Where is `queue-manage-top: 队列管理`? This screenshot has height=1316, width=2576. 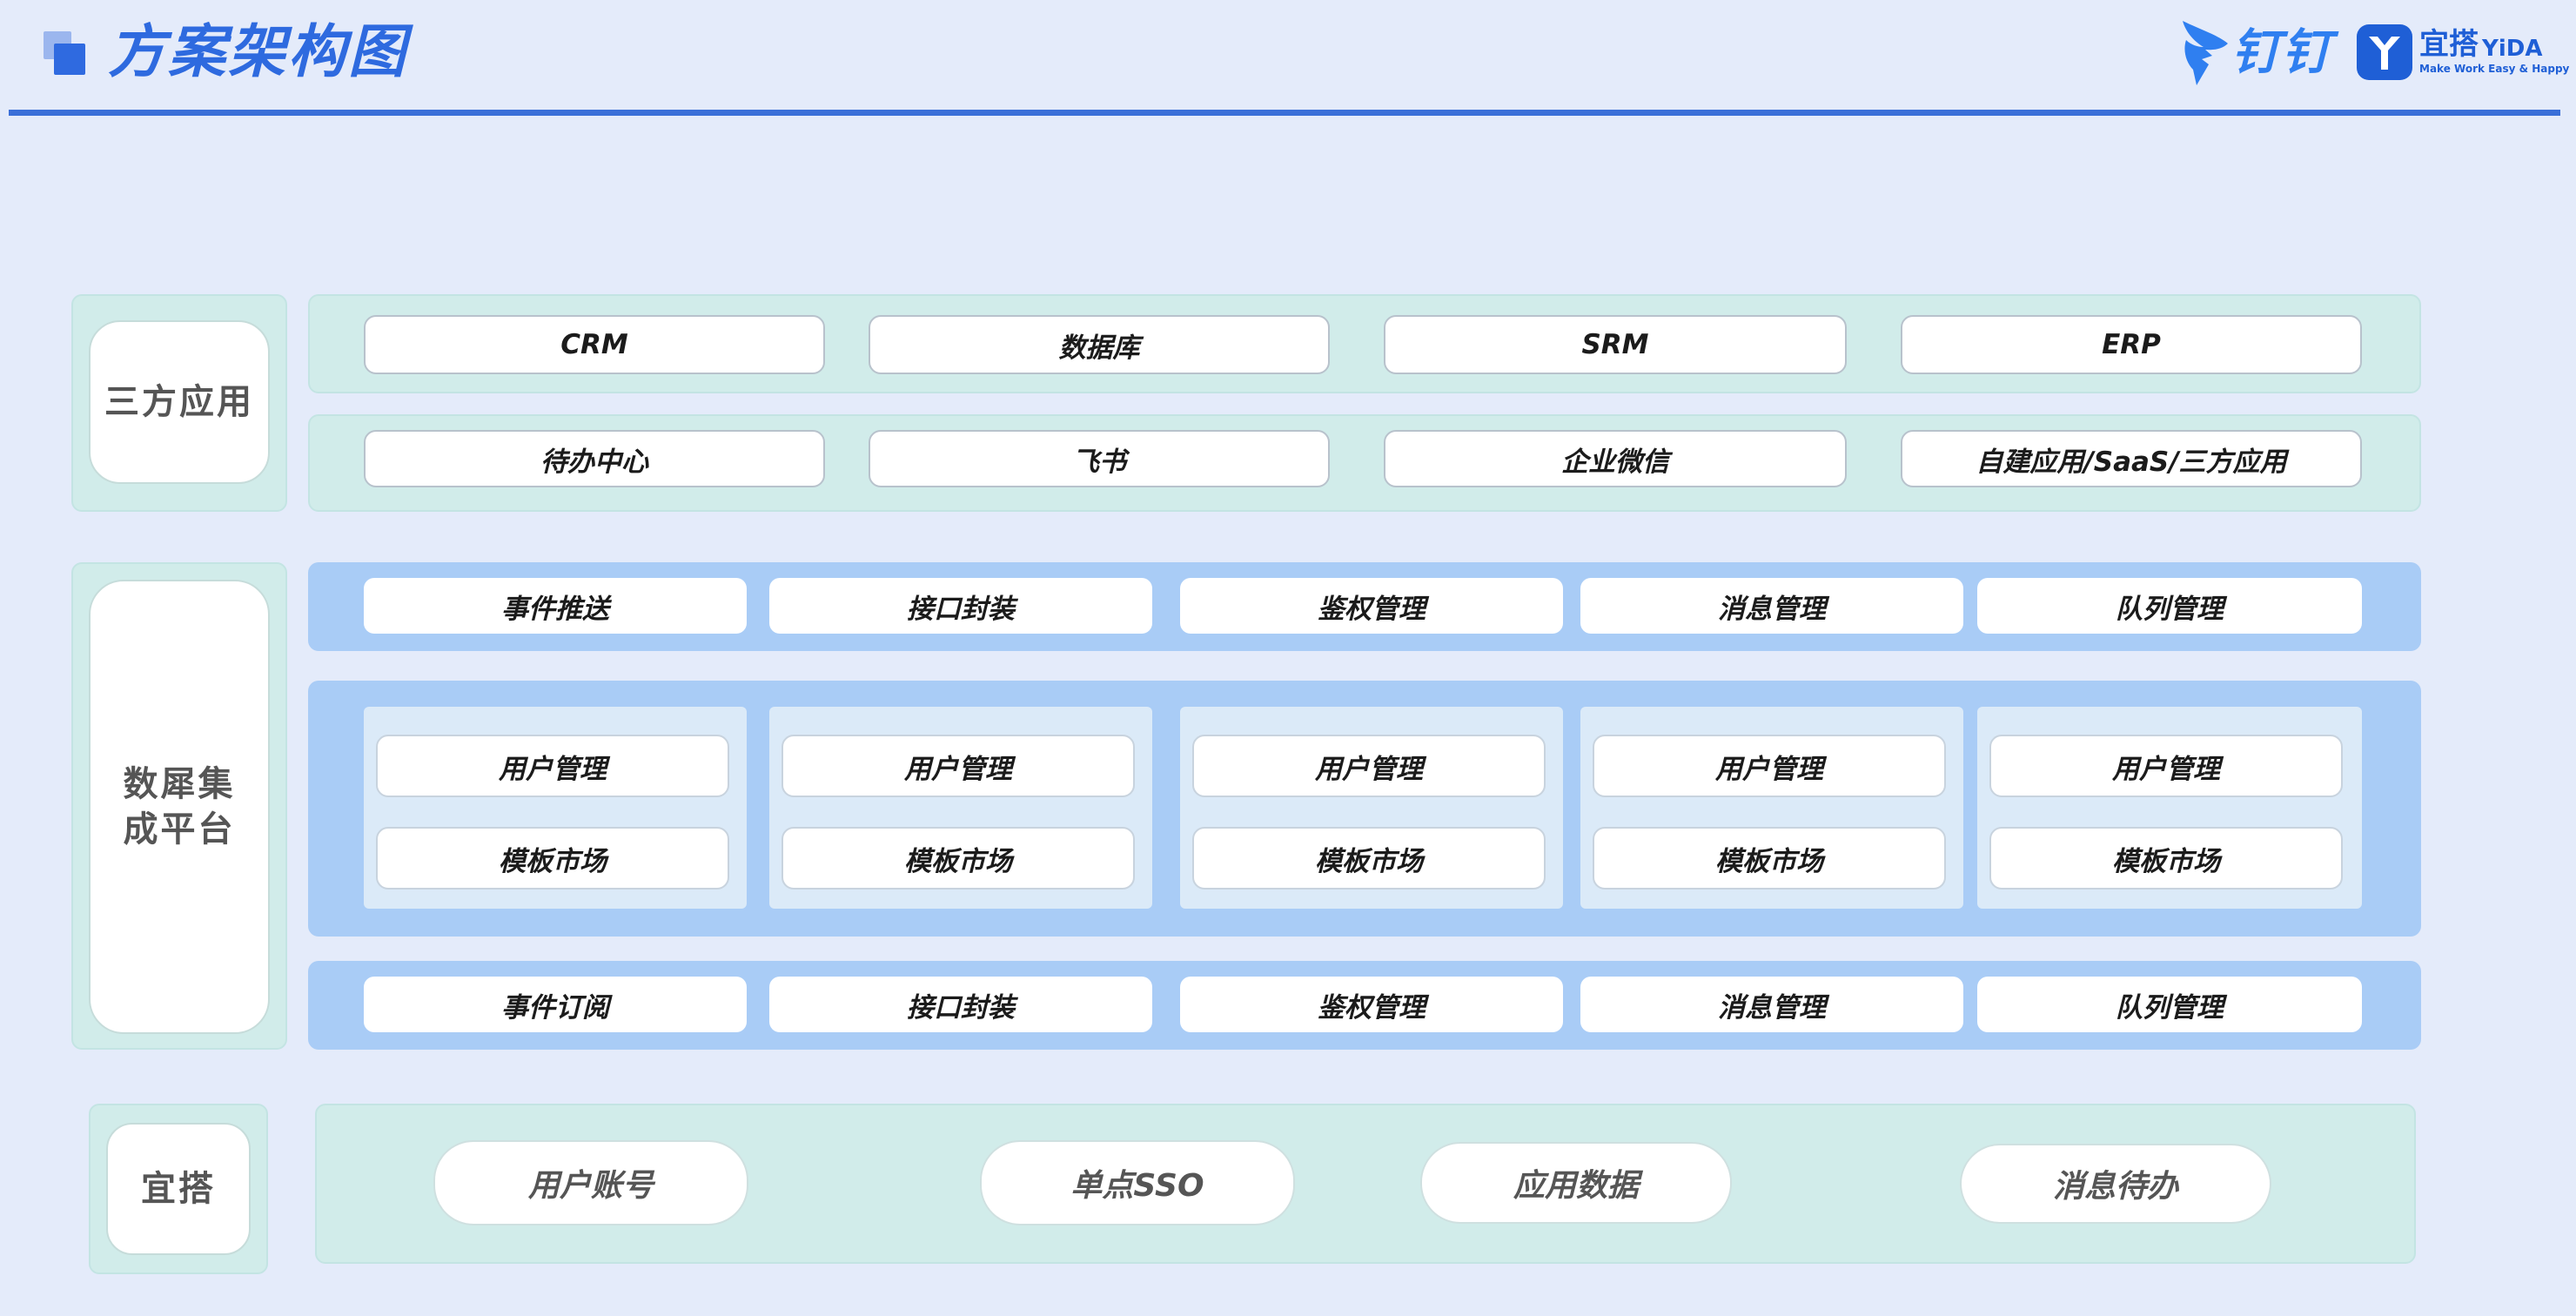 queue-manage-top: 队列管理 is located at coordinates (2170, 606).